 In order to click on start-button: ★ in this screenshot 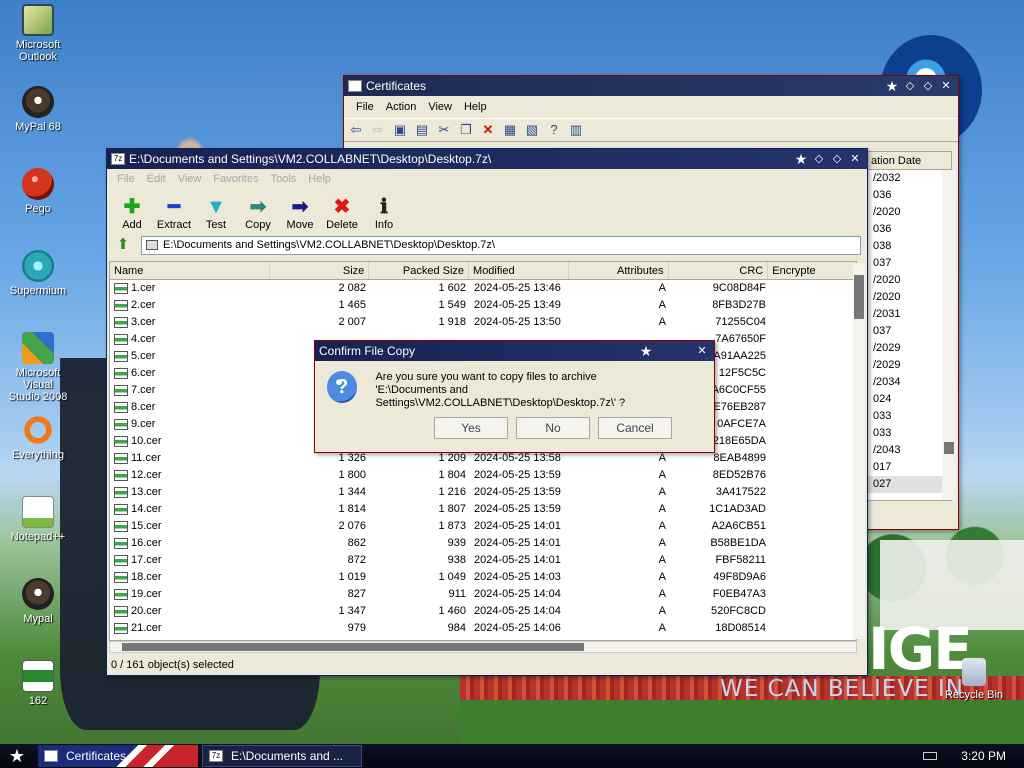, I will do `click(17, 756)`.